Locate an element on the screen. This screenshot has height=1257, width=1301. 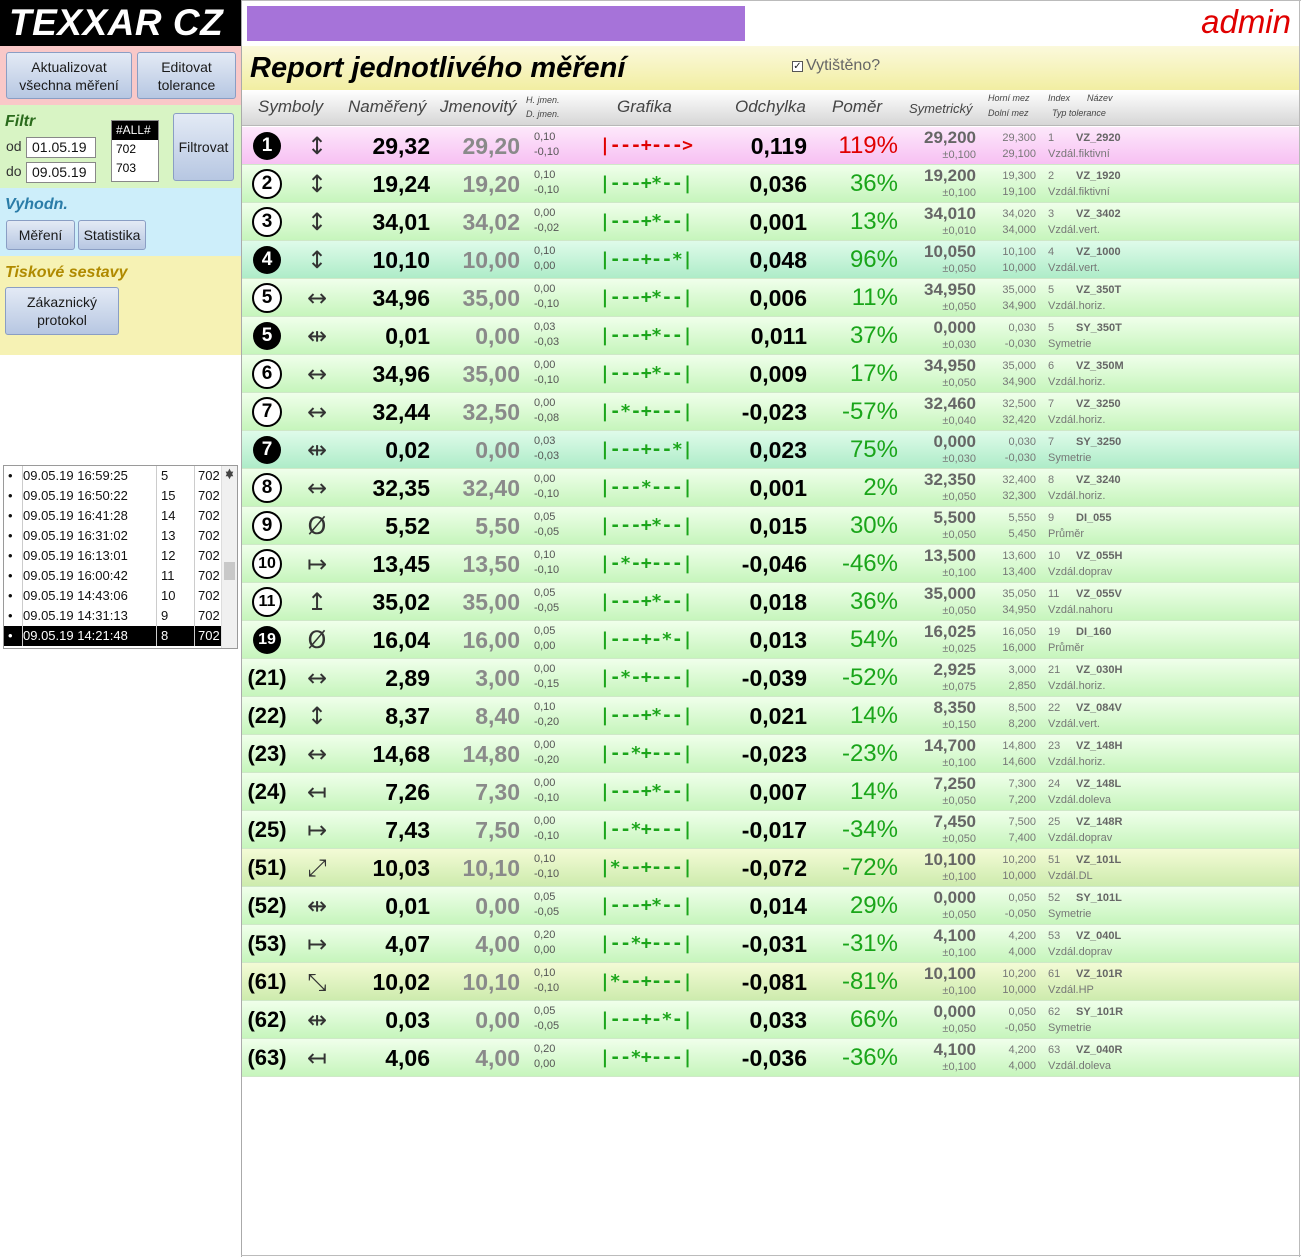
log-row: • 09.05.19 16:41:28 14 702 is located at coordinates (120, 516).